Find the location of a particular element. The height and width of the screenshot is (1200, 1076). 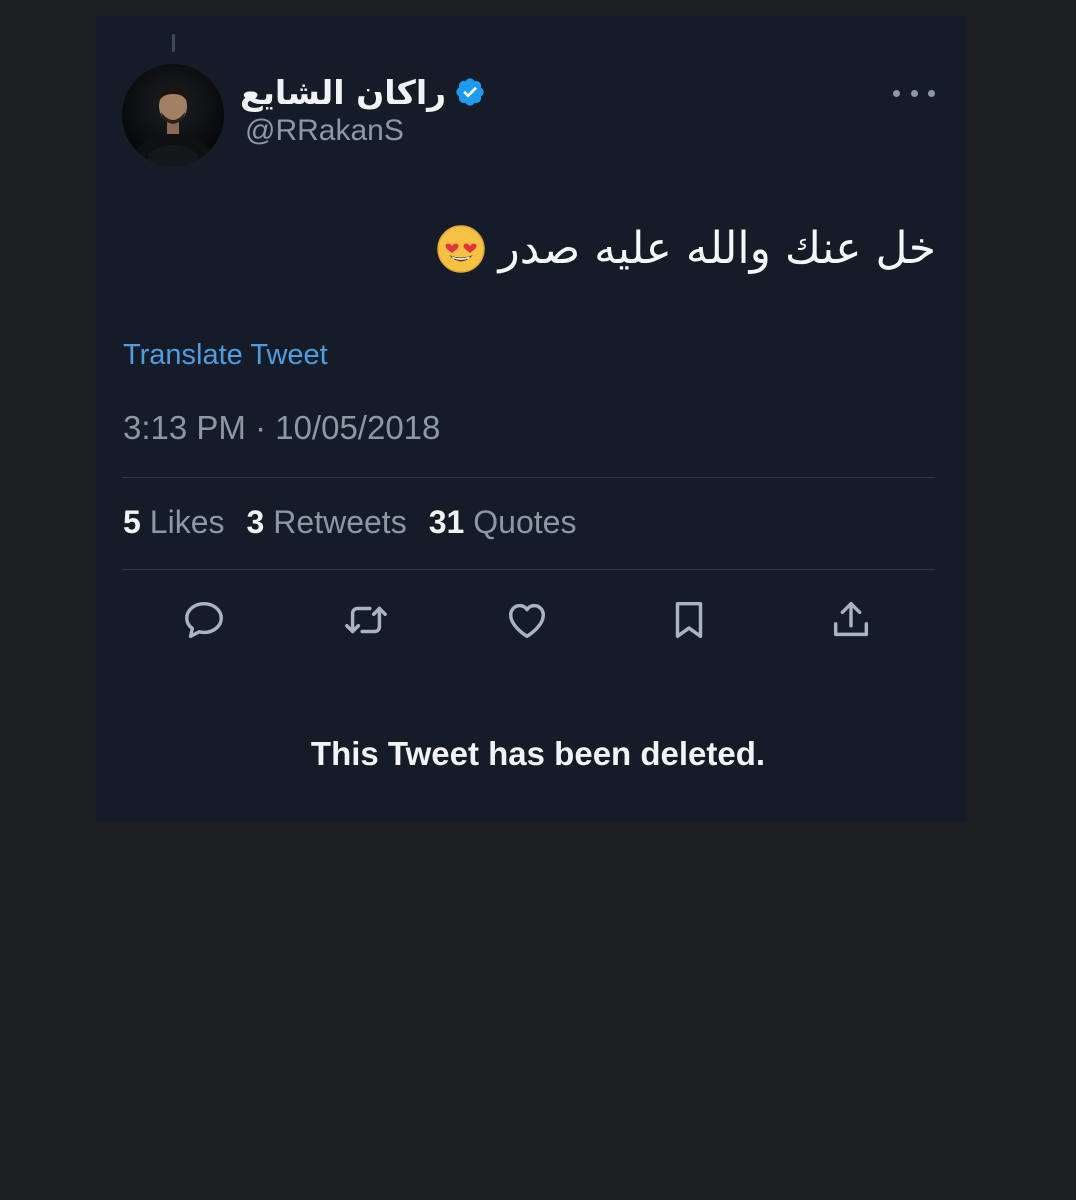

like-icon is located at coordinates (527, 621).